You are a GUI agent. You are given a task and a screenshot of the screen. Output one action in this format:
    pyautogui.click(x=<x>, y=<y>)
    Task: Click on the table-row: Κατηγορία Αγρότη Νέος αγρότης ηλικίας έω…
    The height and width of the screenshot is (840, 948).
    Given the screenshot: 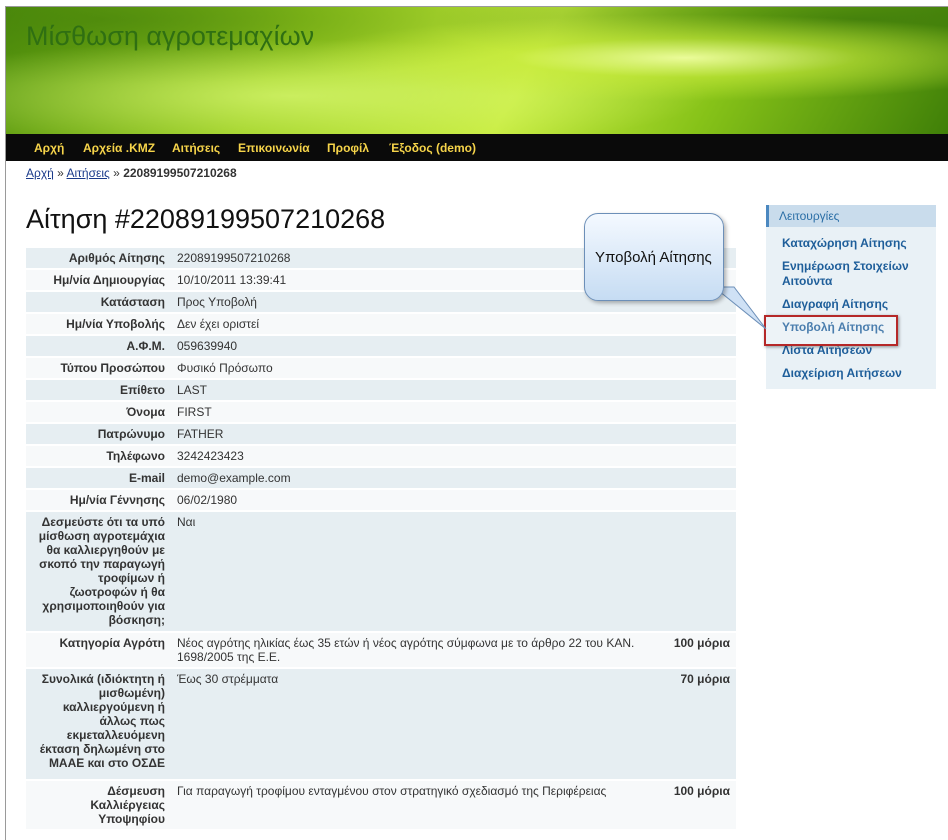 What is the action you would take?
    pyautogui.click(x=381, y=650)
    